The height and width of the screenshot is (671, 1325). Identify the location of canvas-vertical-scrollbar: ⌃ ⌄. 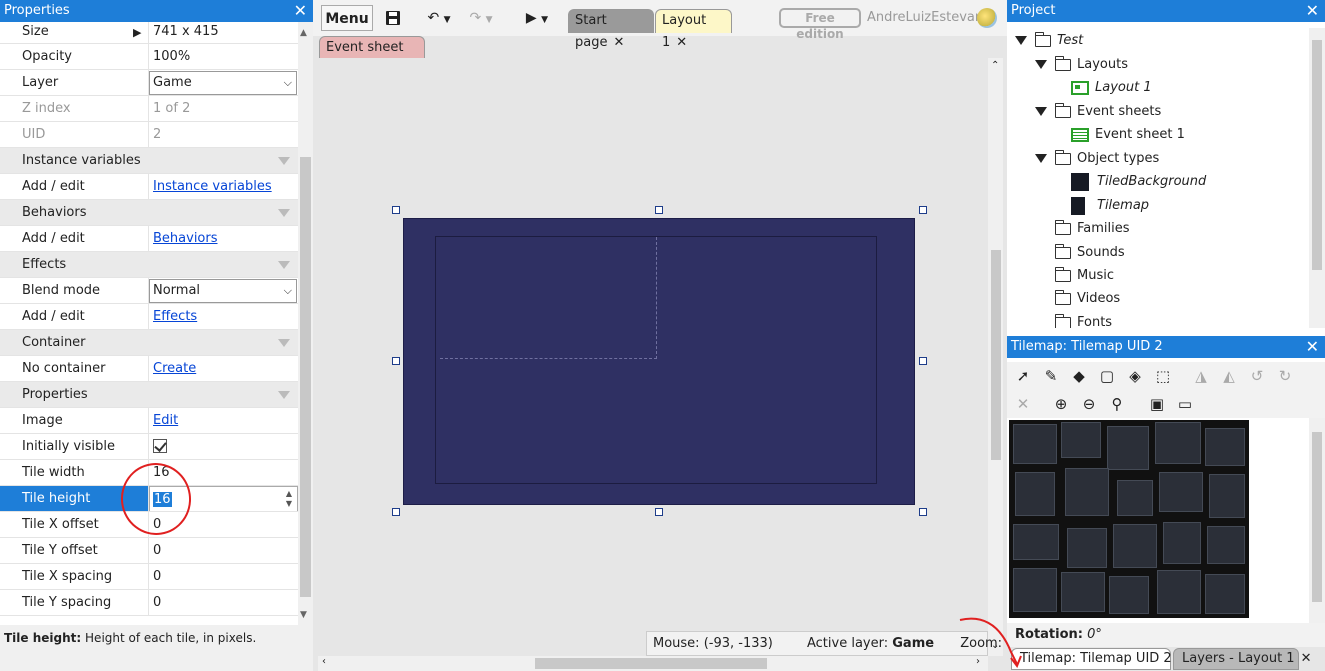
(995, 357).